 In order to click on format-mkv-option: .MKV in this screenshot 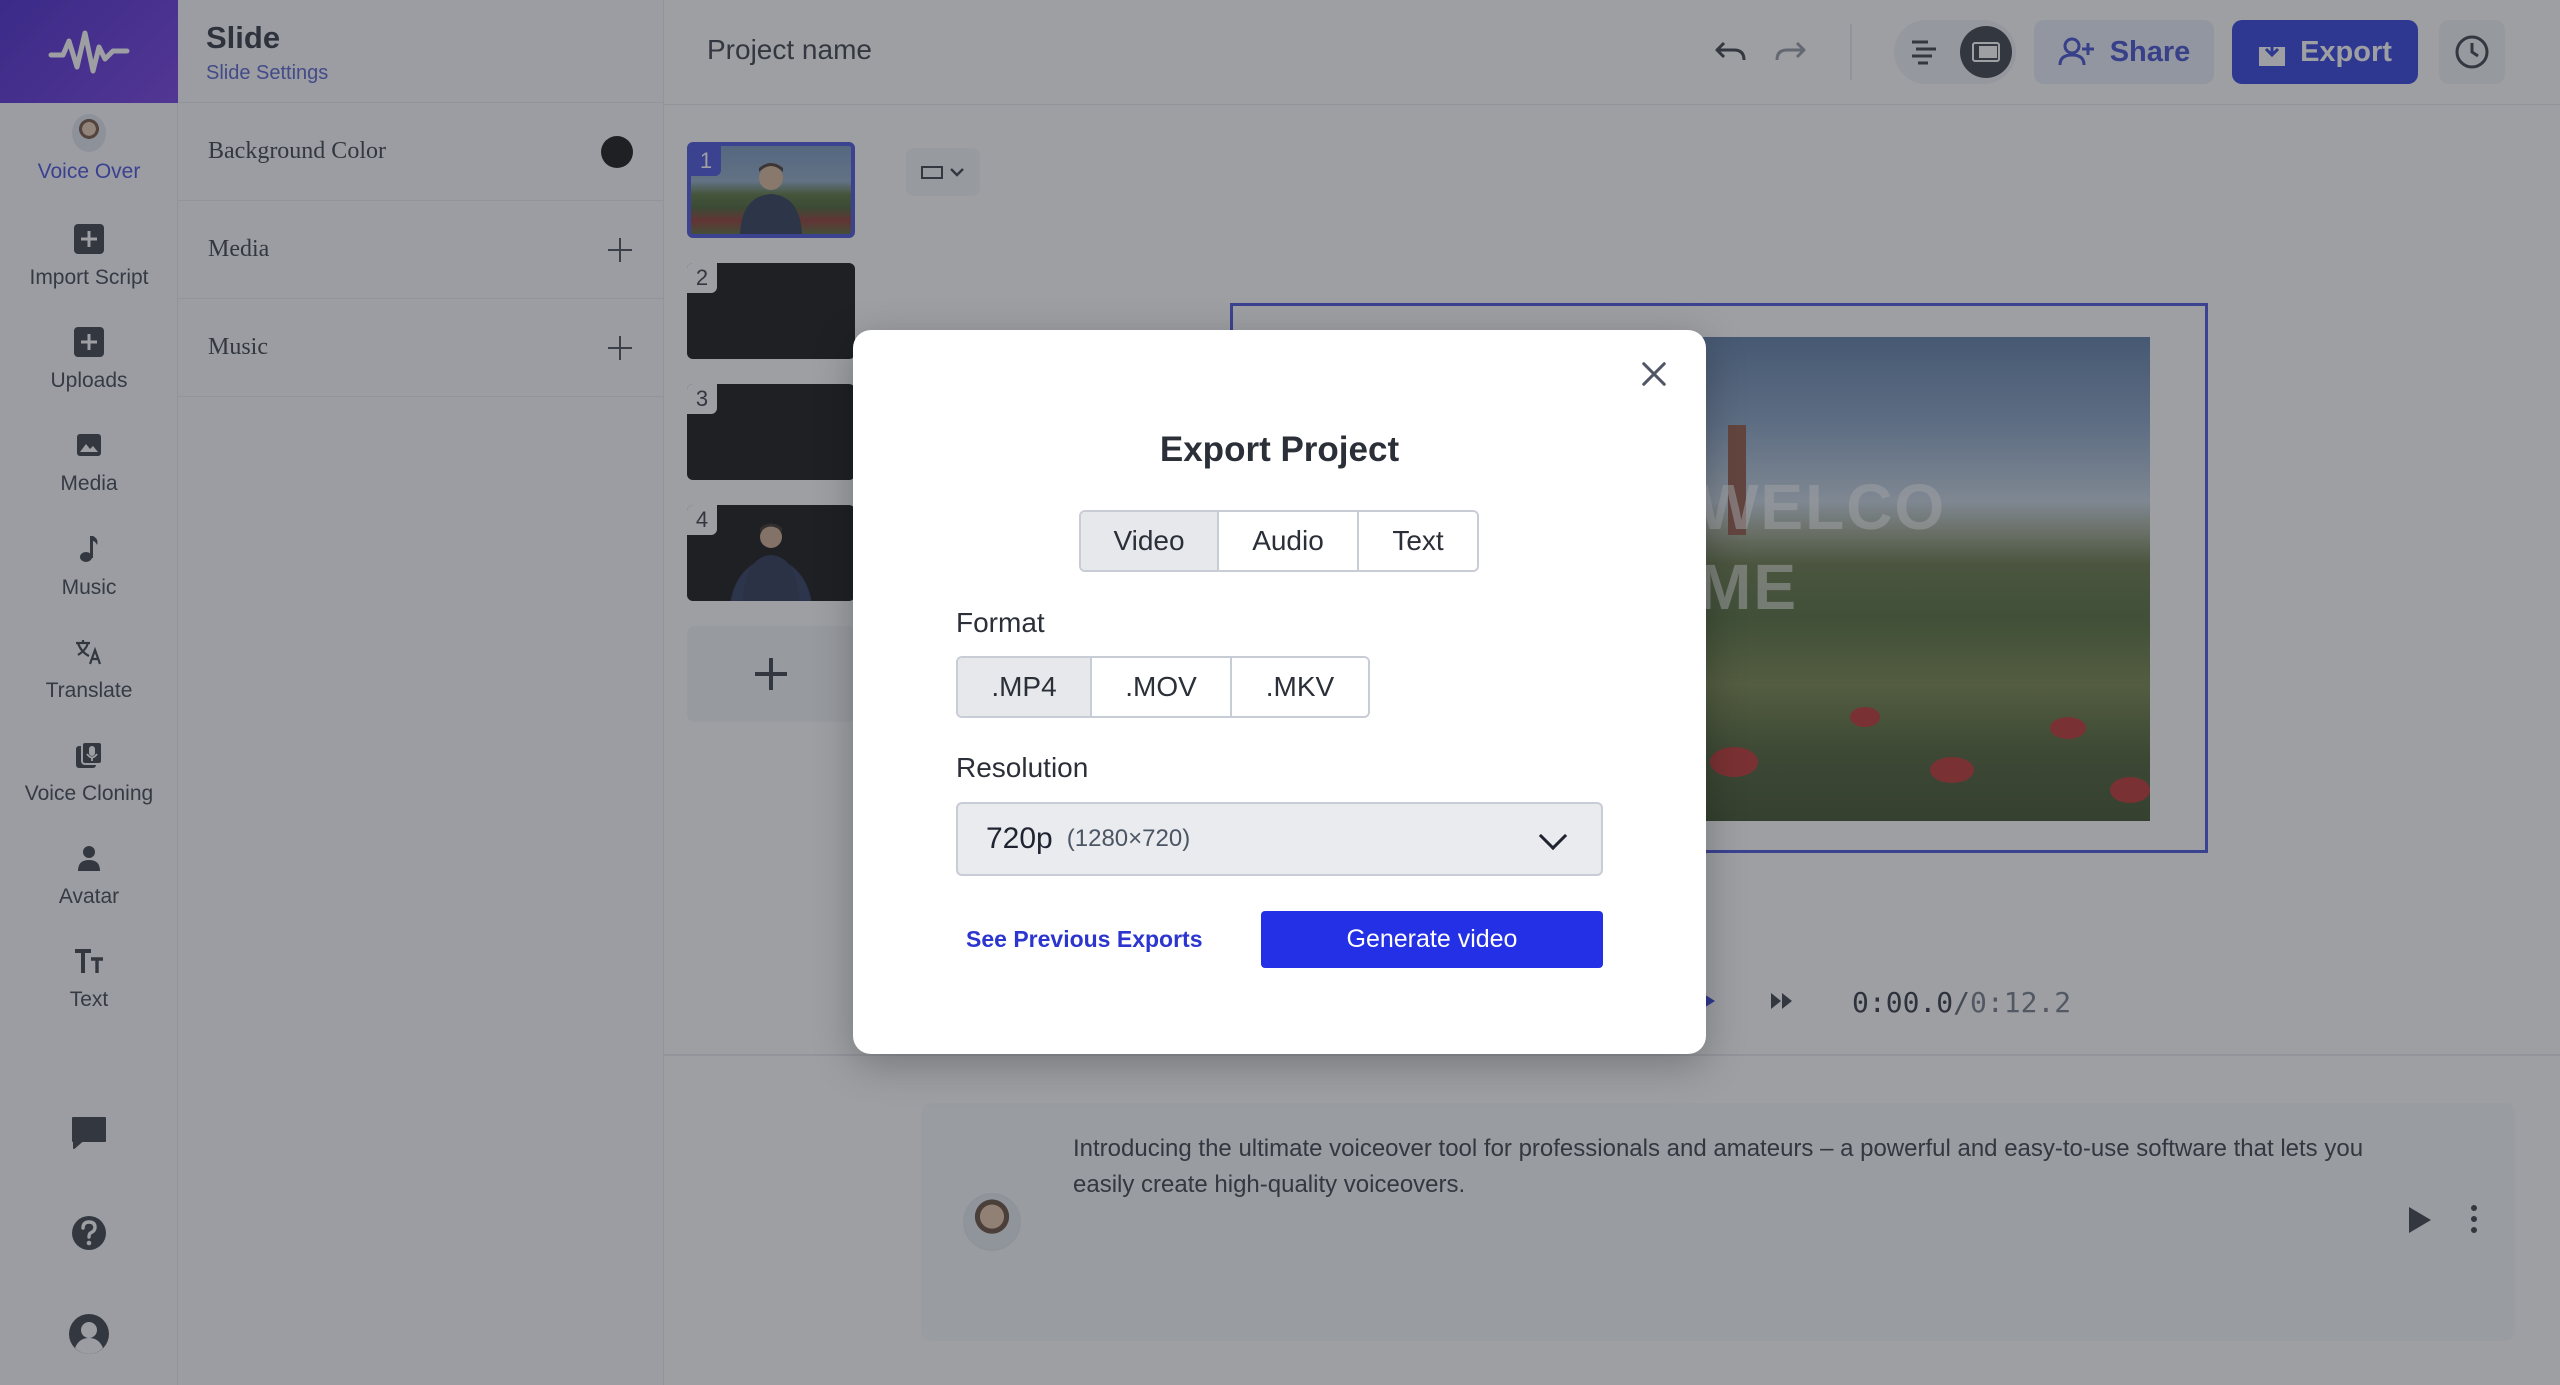, I will do `click(1300, 687)`.